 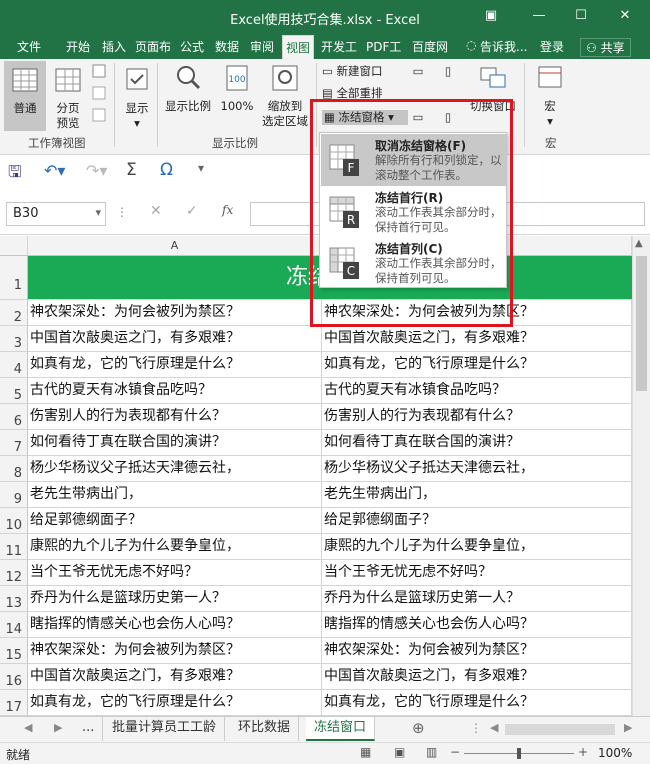 I want to click on scroll-up-icon: ▲, so click(x=639, y=243).